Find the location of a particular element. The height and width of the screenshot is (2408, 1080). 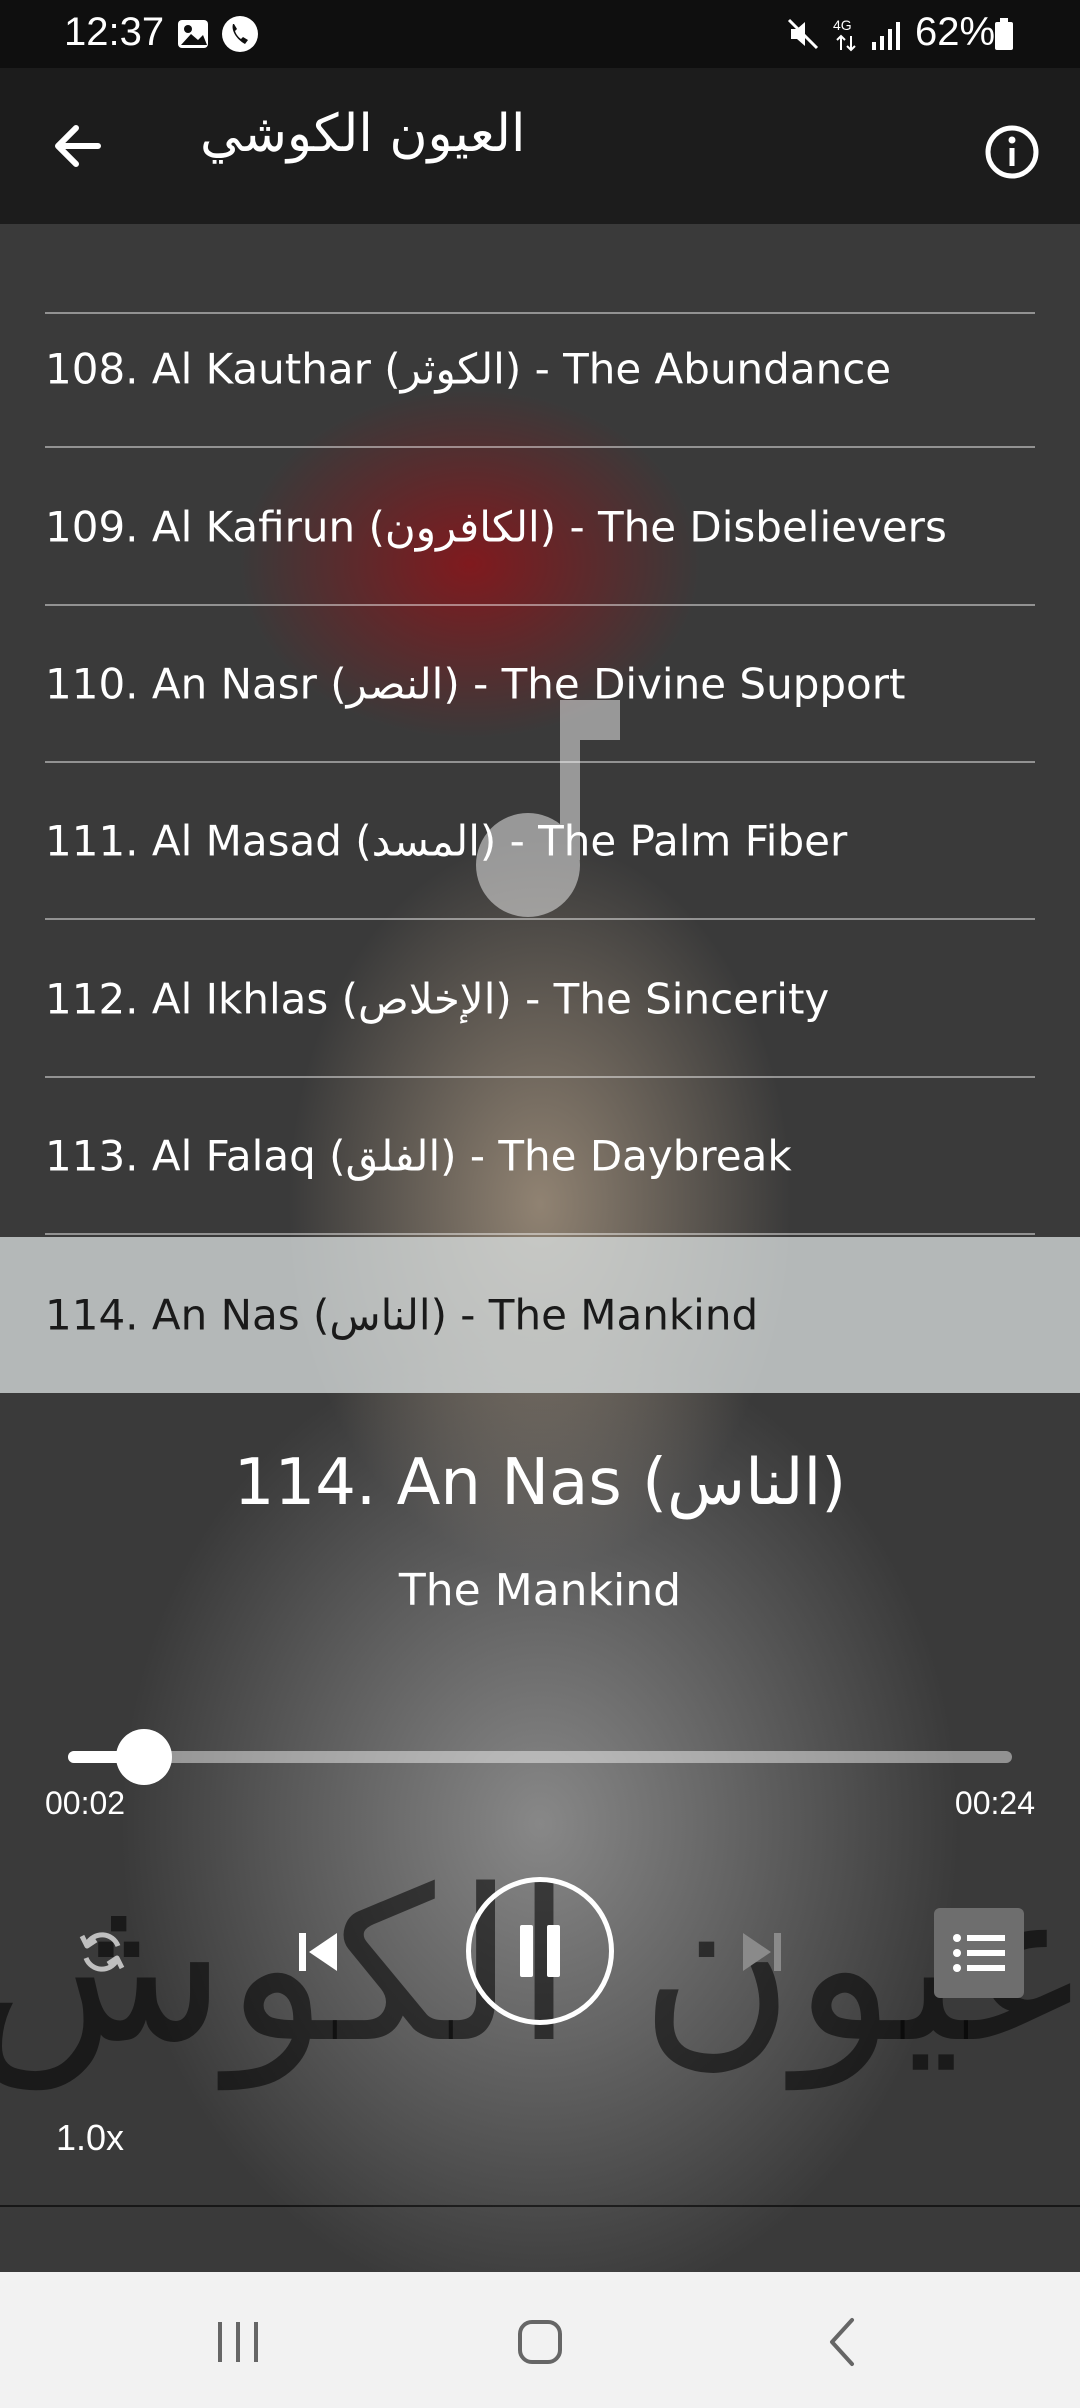

repeat-button is located at coordinates (102, 1952).